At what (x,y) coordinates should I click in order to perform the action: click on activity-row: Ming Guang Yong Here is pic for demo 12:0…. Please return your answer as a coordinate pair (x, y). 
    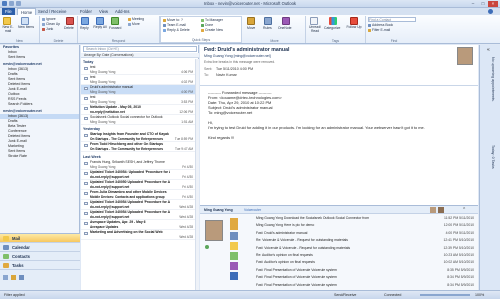
    Looking at the image, I should click on (366, 225).